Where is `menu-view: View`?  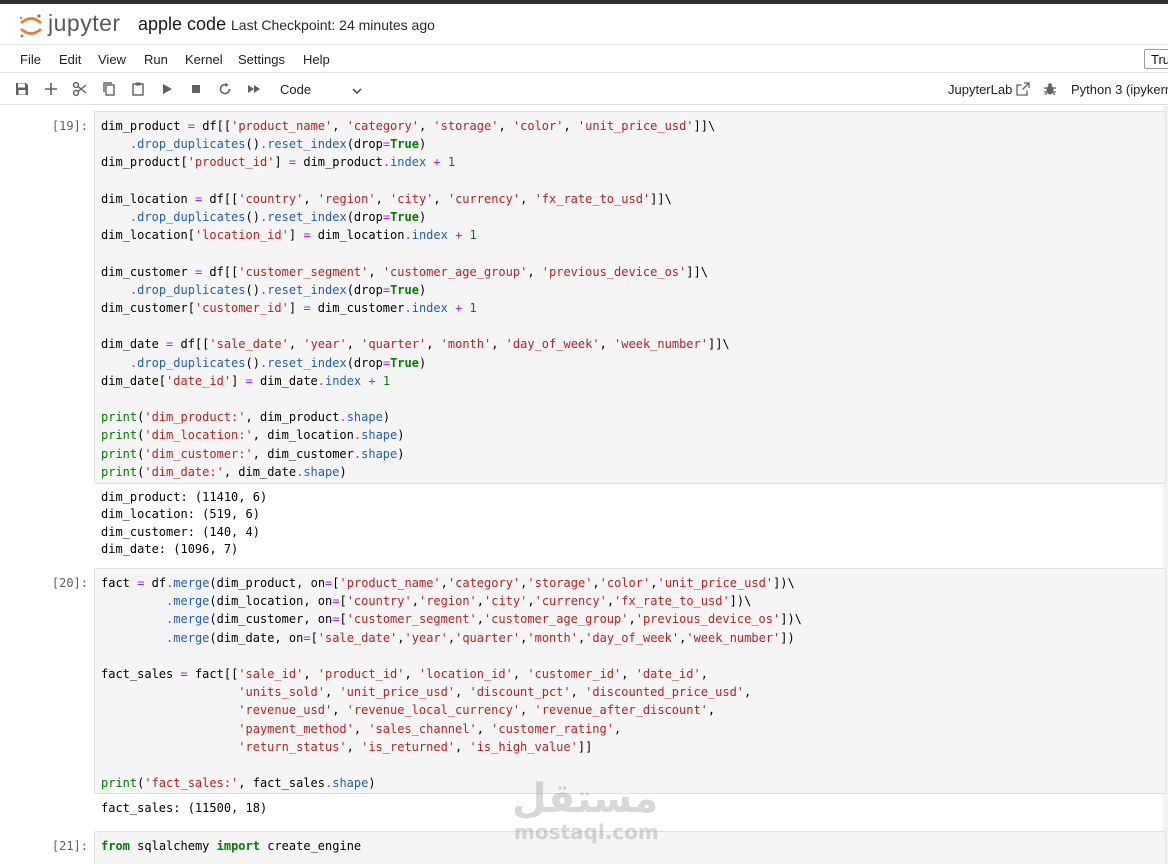
menu-view: View is located at coordinates (112, 59).